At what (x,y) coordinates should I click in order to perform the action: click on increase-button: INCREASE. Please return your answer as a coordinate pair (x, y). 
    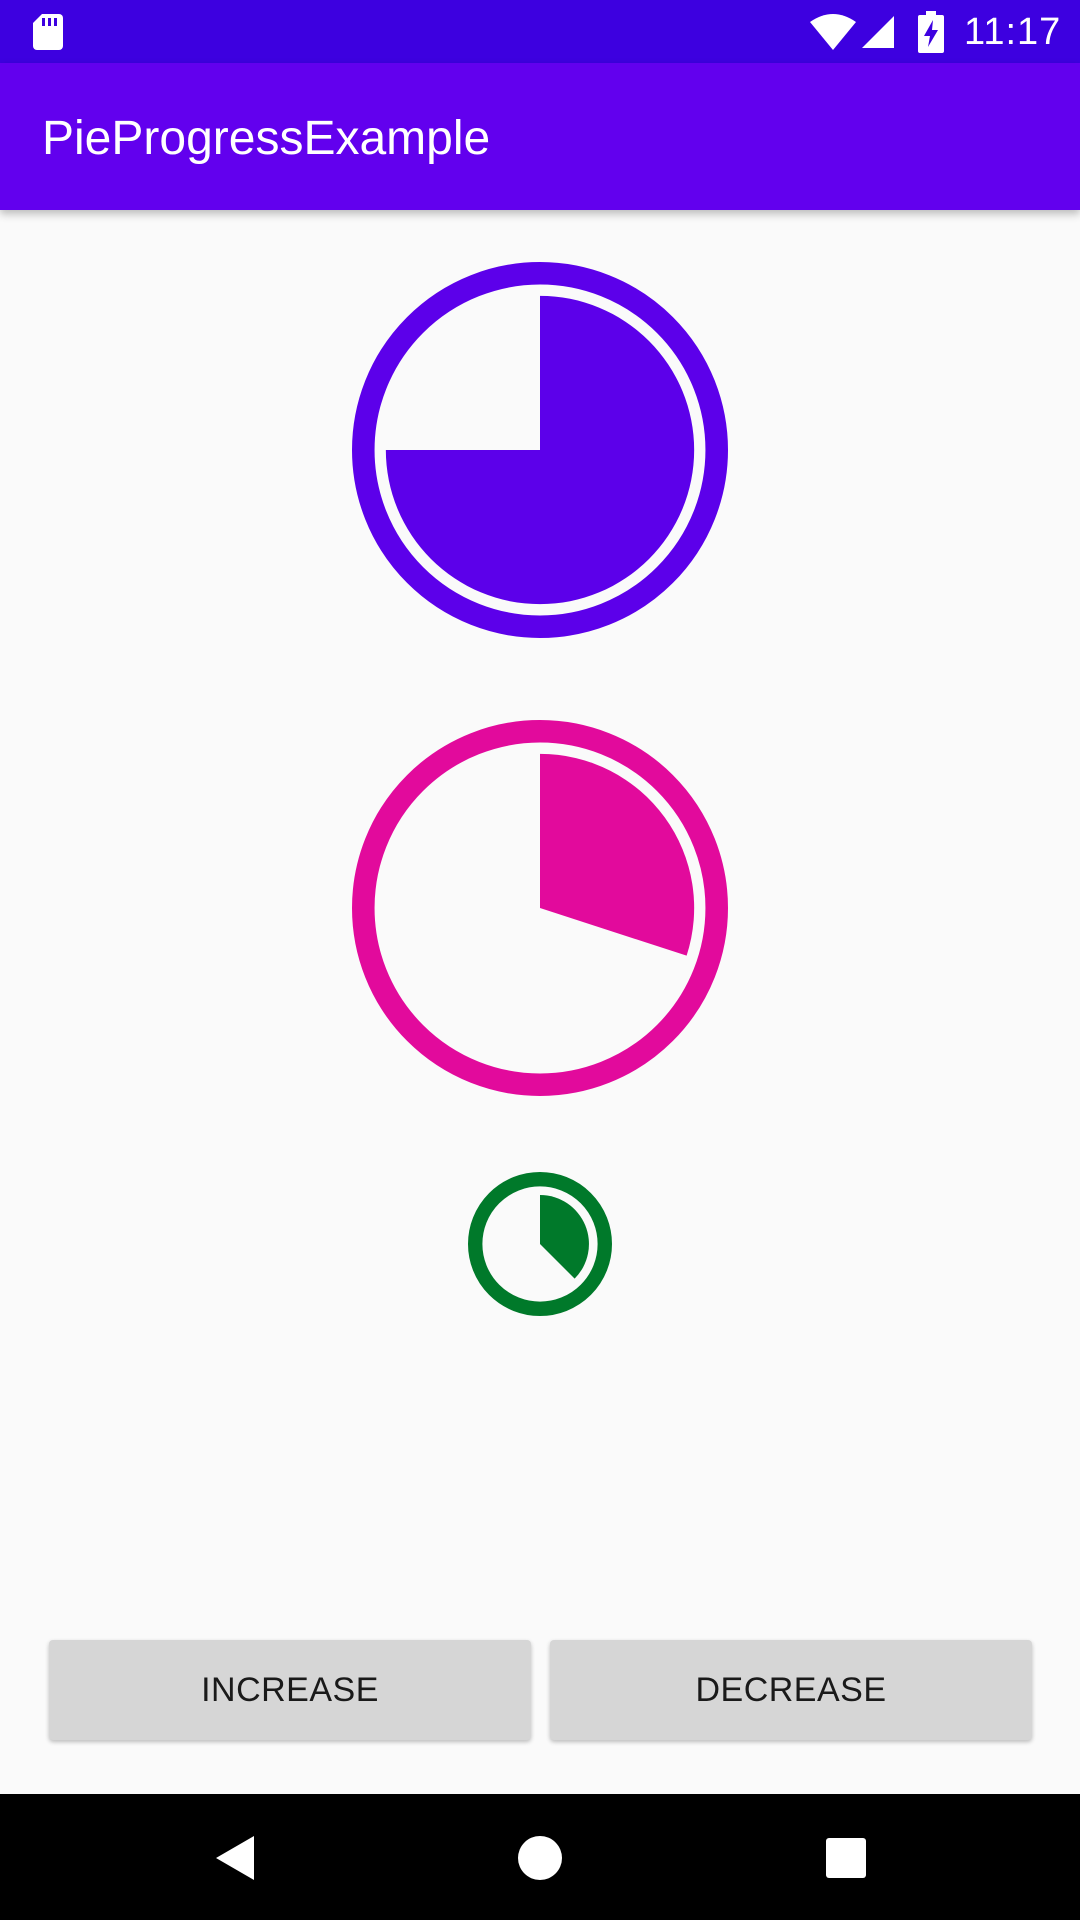
    Looking at the image, I should click on (290, 1690).